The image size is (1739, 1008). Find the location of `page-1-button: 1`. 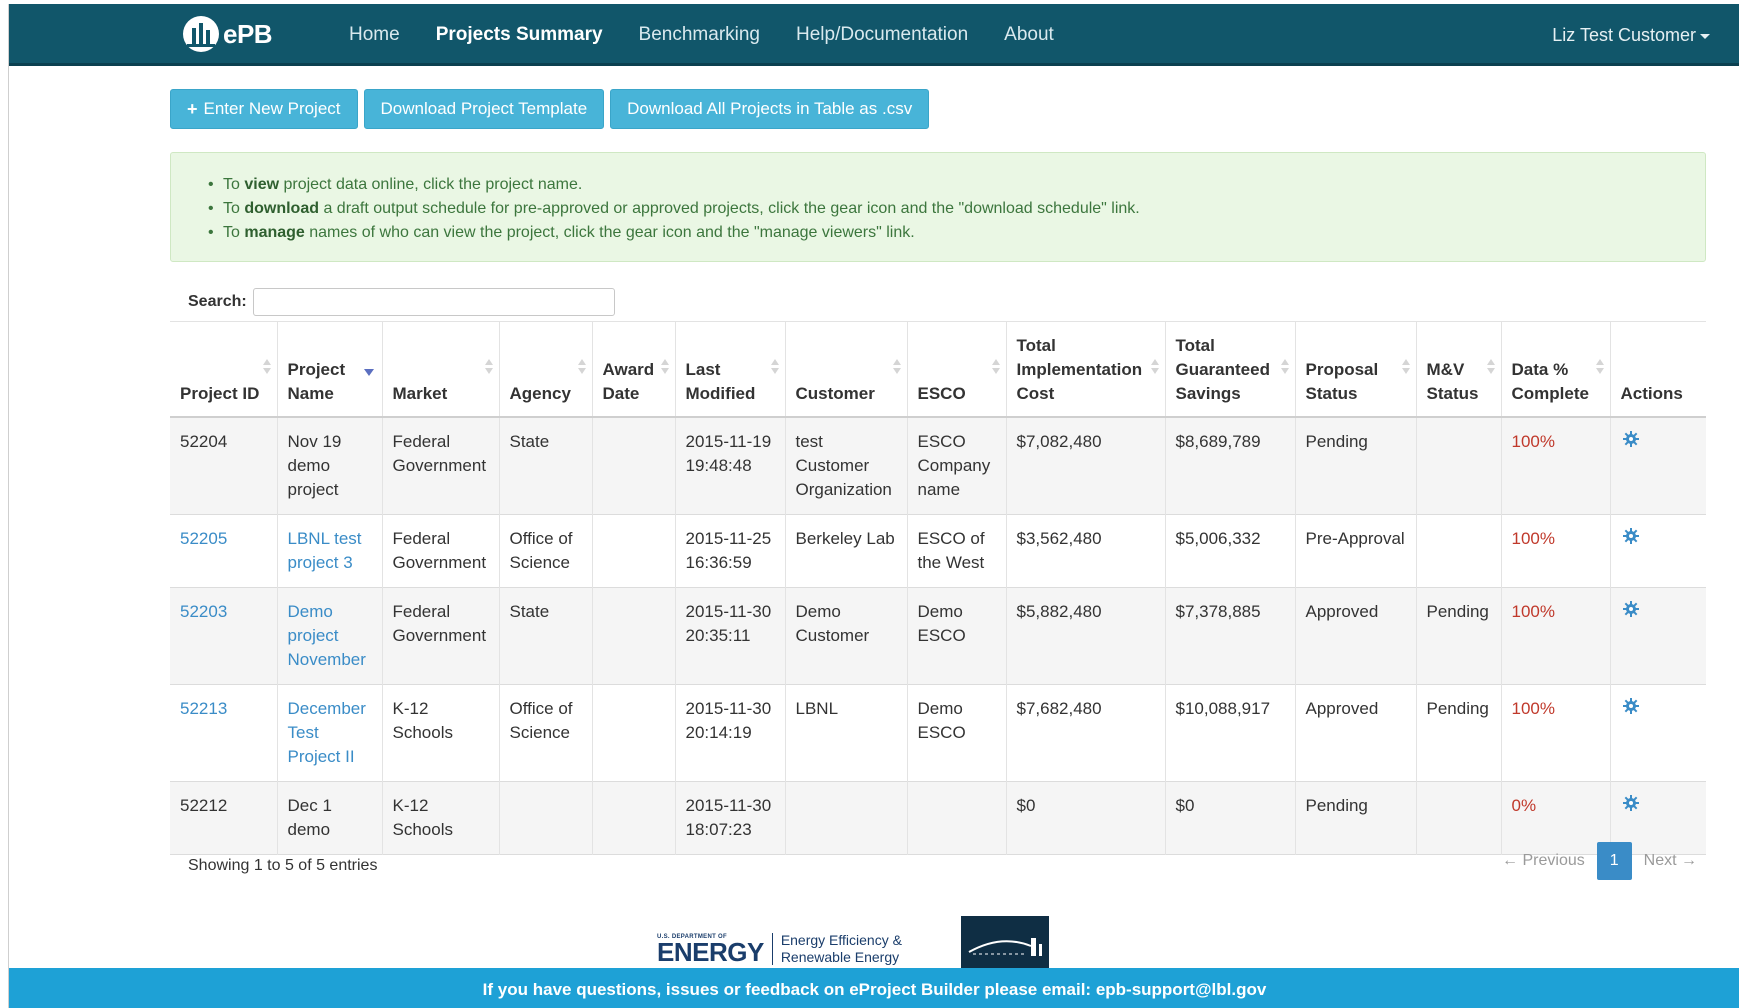

page-1-button: 1 is located at coordinates (1614, 861).